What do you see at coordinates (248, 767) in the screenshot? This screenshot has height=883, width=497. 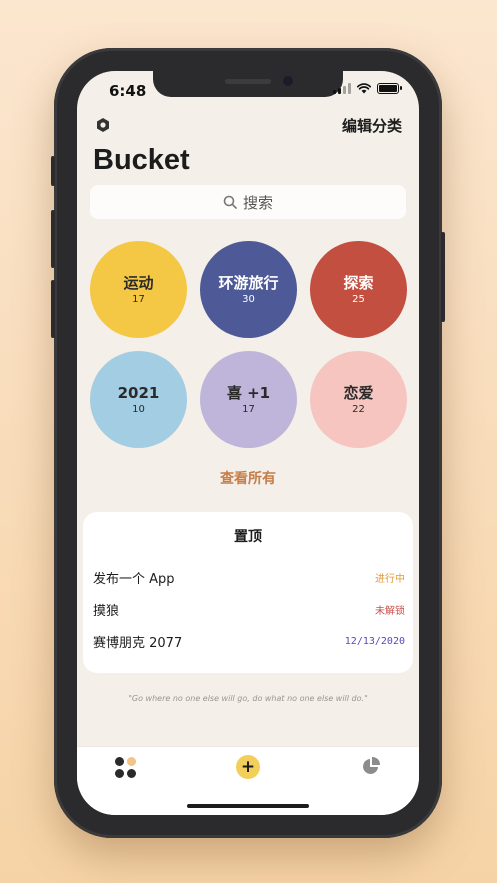 I see `add-button: +` at bounding box center [248, 767].